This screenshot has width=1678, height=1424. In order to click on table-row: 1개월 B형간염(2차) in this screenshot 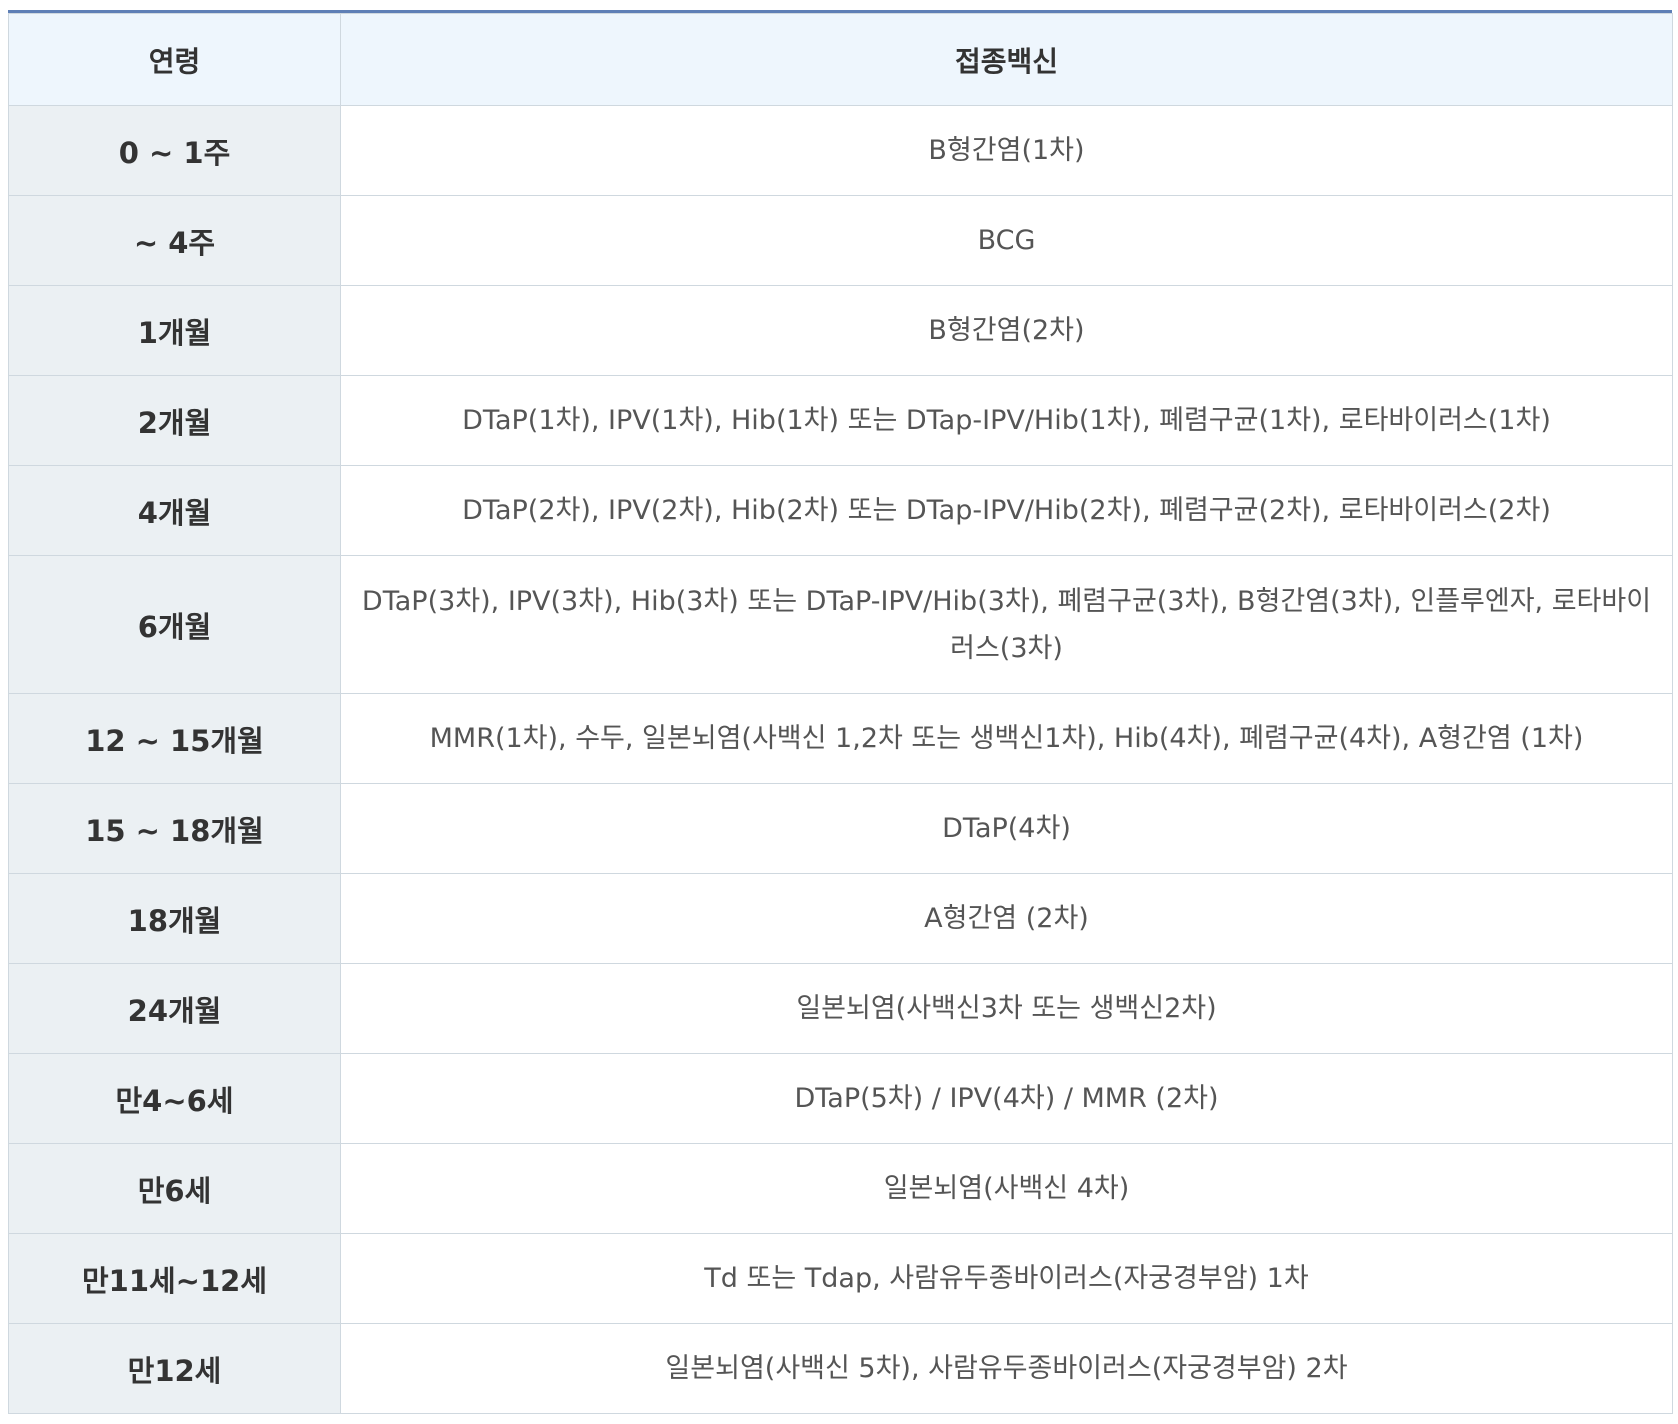, I will do `click(840, 330)`.